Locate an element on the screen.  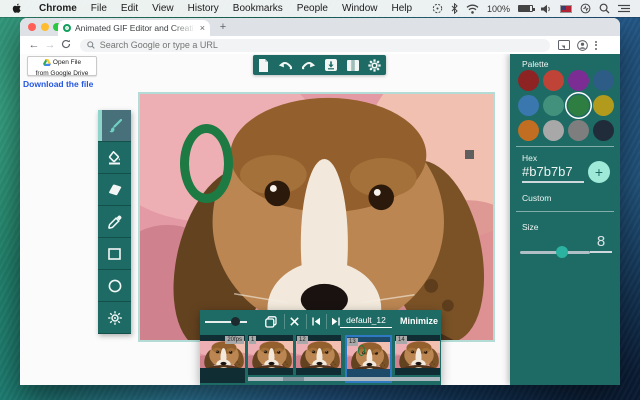
address-bar is located at coordinates (315, 45).